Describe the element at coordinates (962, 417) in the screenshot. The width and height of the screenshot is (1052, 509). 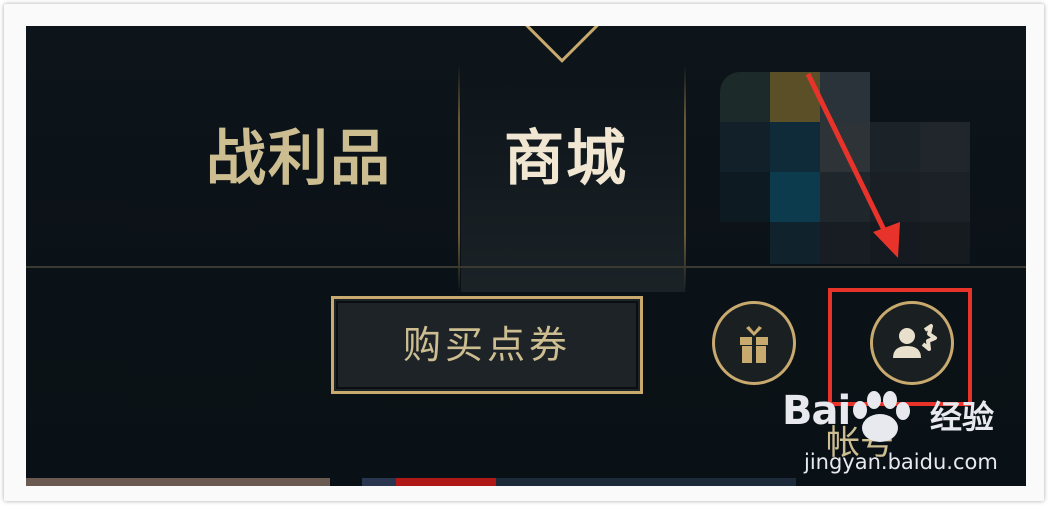
I see `watermark-jingyan: 经验` at that location.